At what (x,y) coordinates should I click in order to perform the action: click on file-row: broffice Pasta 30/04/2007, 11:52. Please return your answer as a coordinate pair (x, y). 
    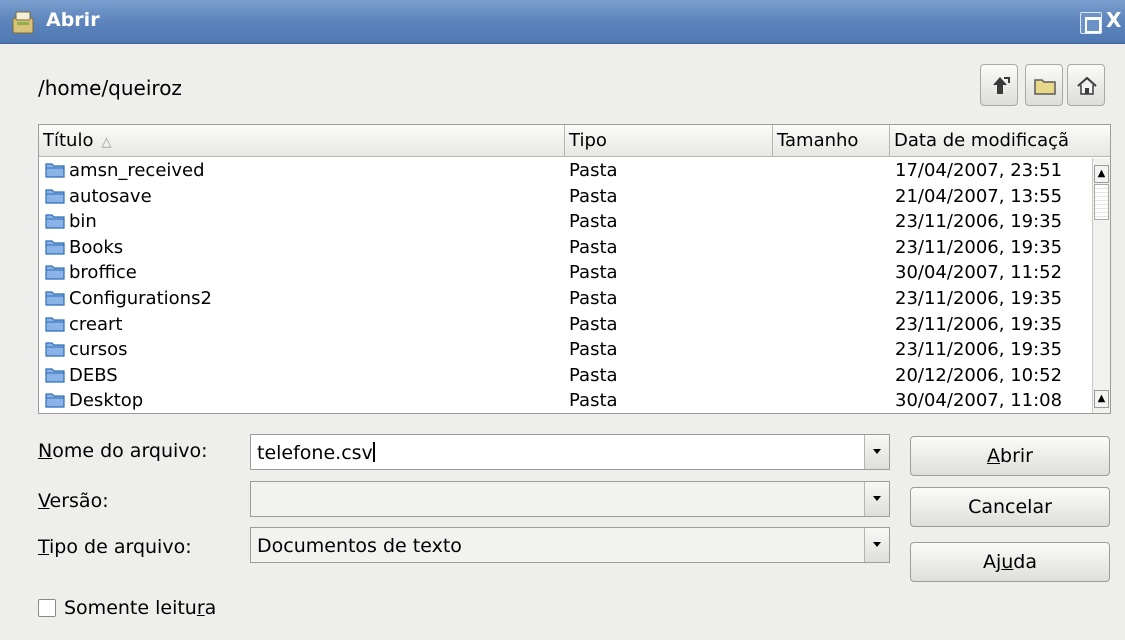
    Looking at the image, I should click on (565, 273).